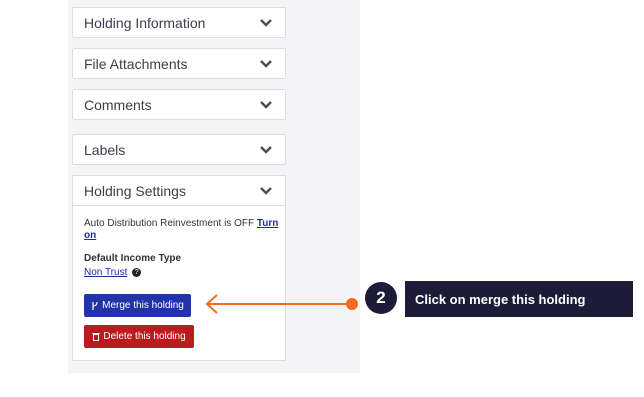 This screenshot has width=644, height=397. I want to click on section-holding-information: Holding Information, so click(179, 22).